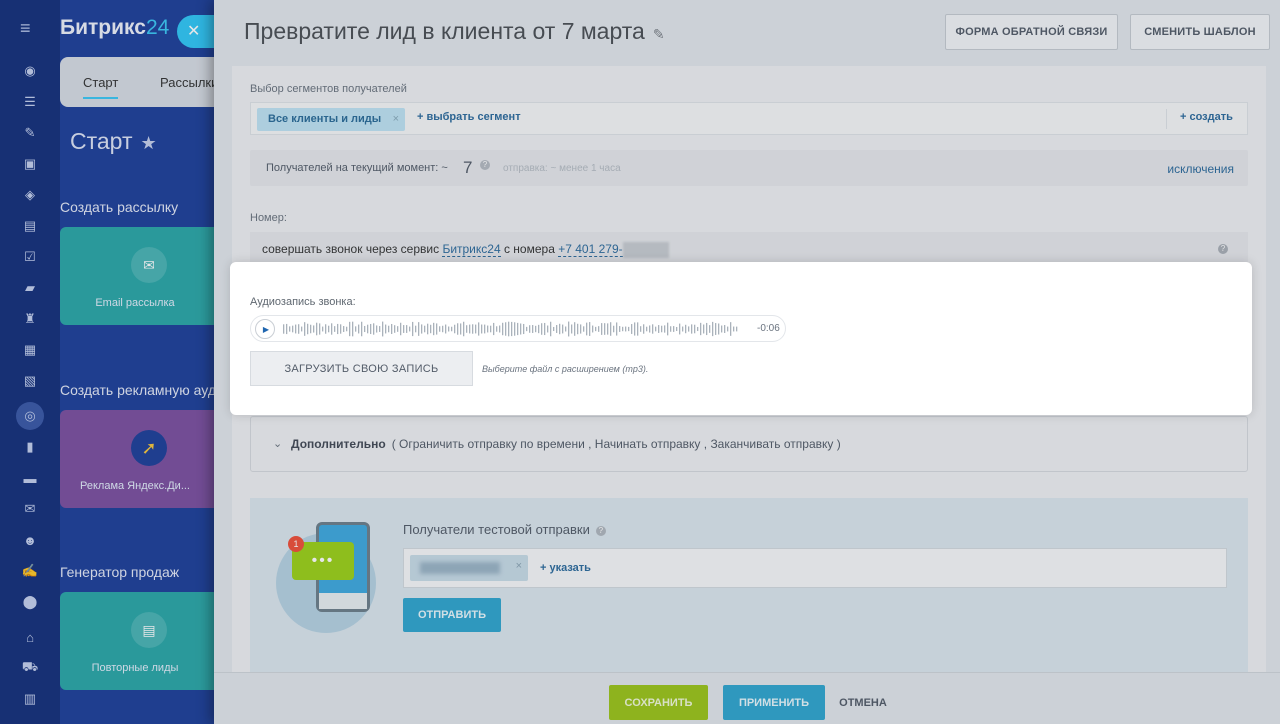 The width and height of the screenshot is (1280, 724). I want to click on segments-label: Выбор сегментов получателей, so click(328, 89).